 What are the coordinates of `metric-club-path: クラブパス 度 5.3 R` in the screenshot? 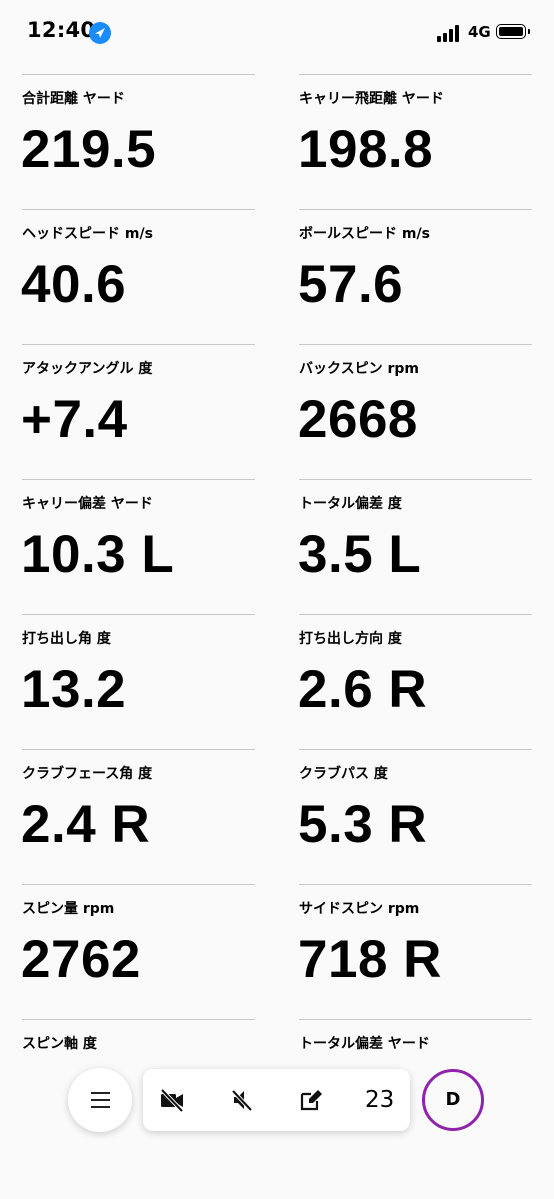 It's located at (415, 816).